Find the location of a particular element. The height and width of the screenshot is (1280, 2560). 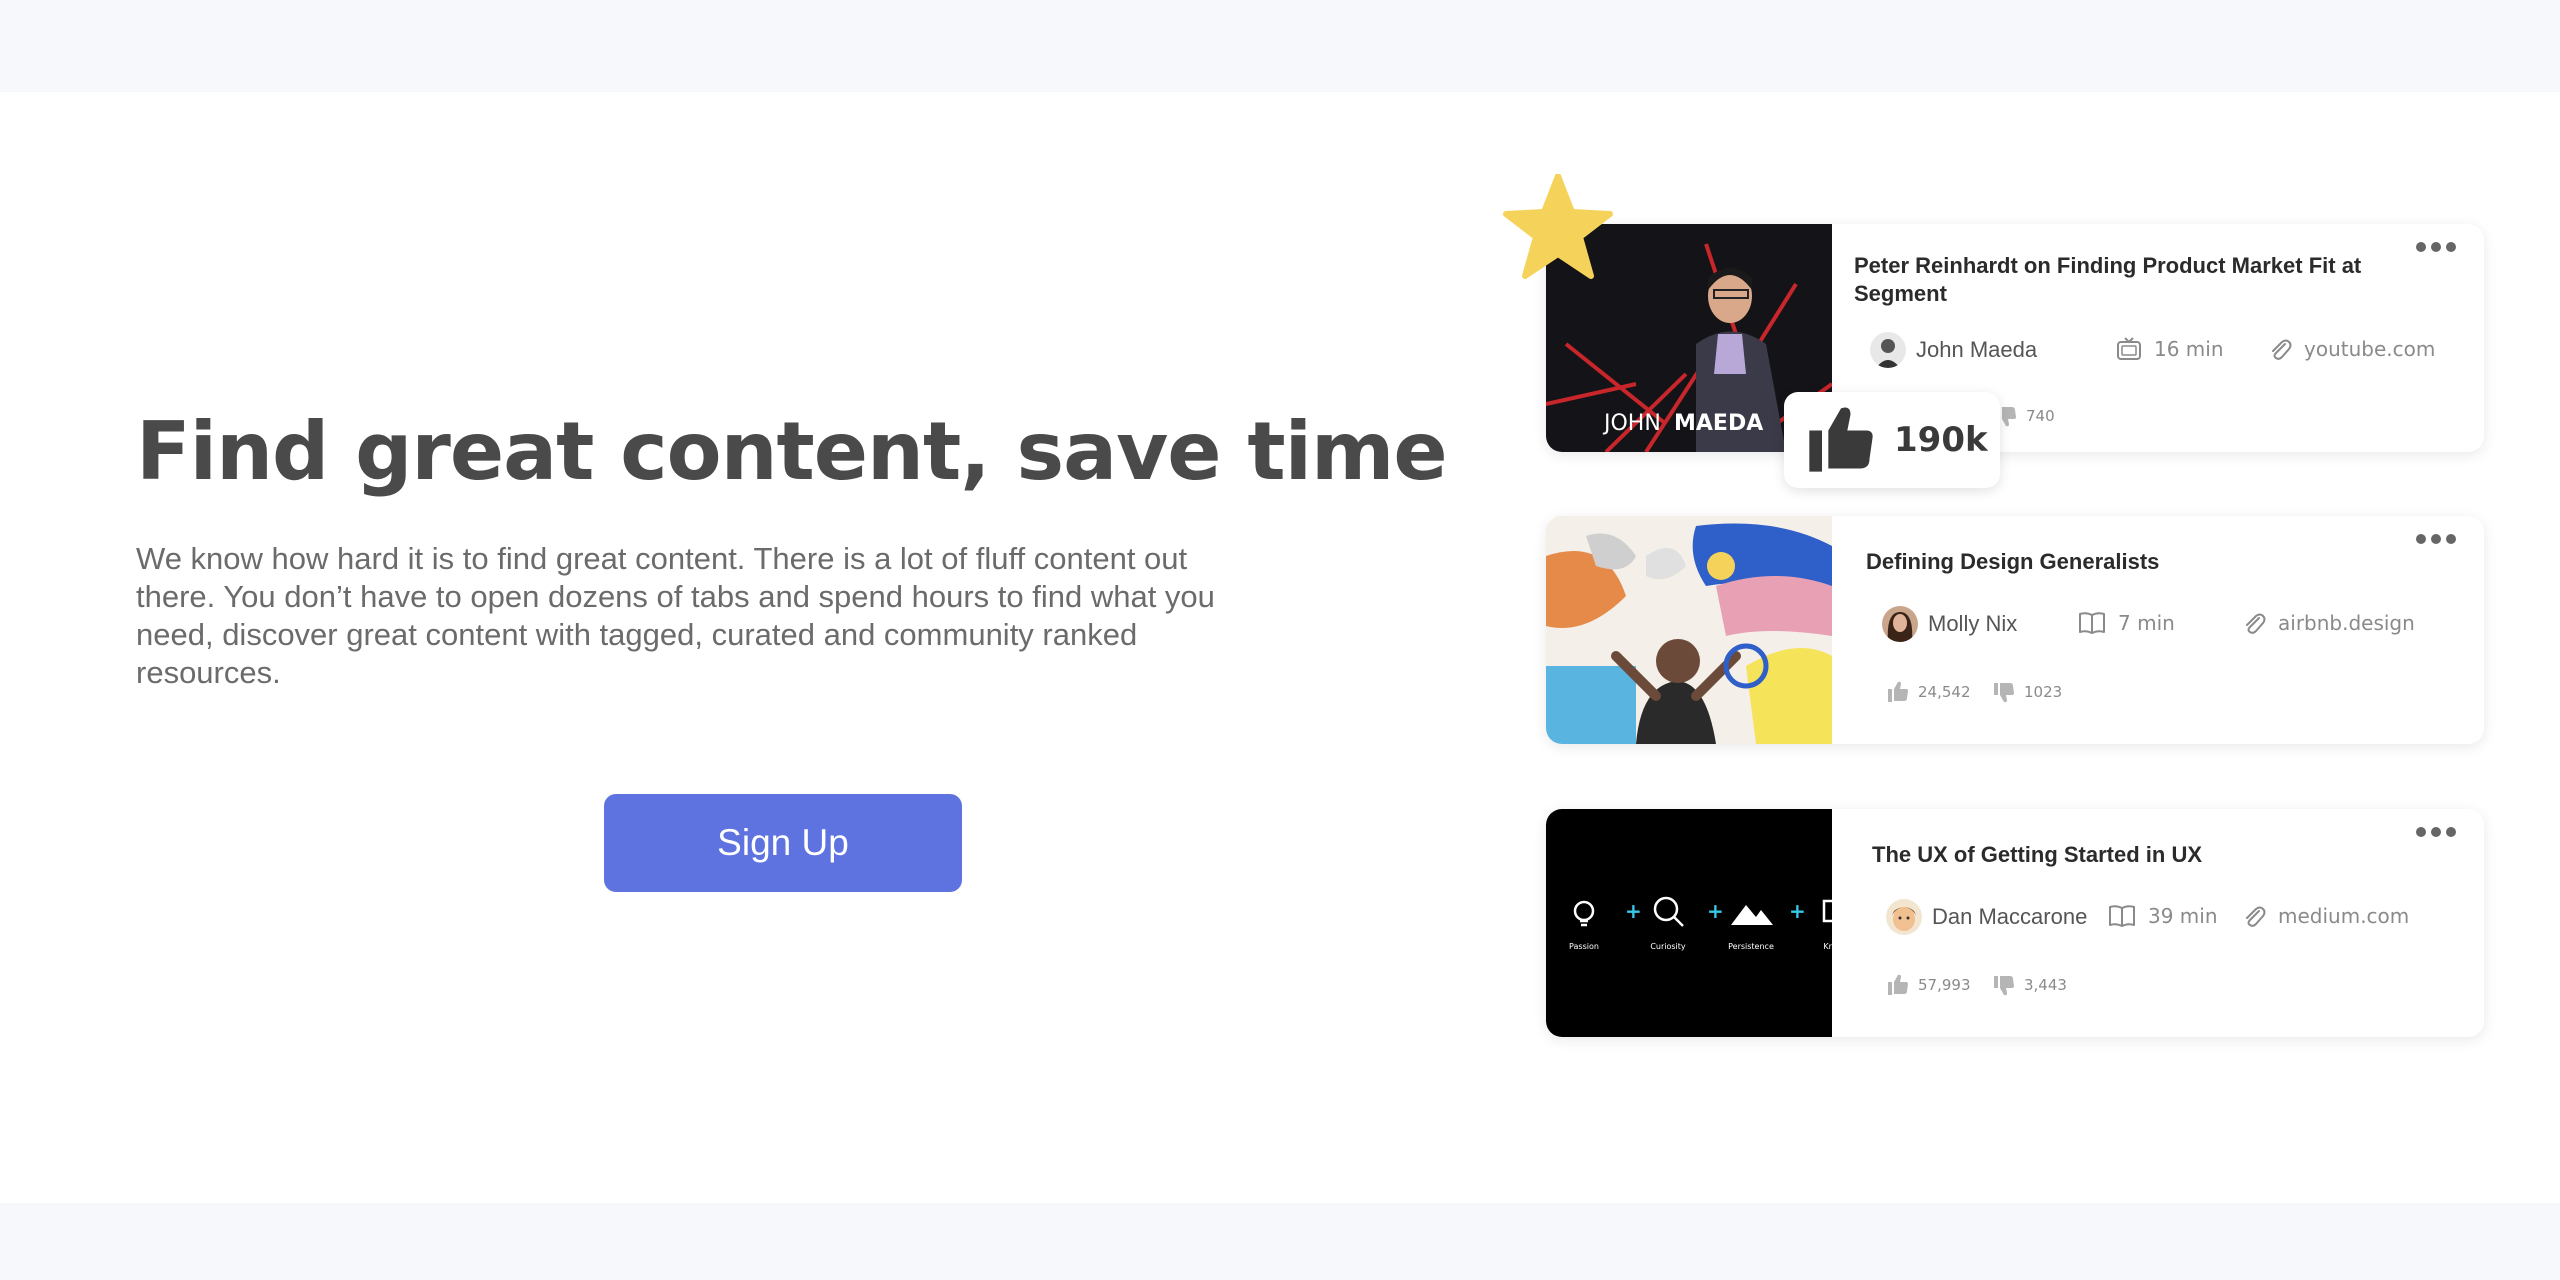

card-author: Molly Nix is located at coordinates (1949, 624).